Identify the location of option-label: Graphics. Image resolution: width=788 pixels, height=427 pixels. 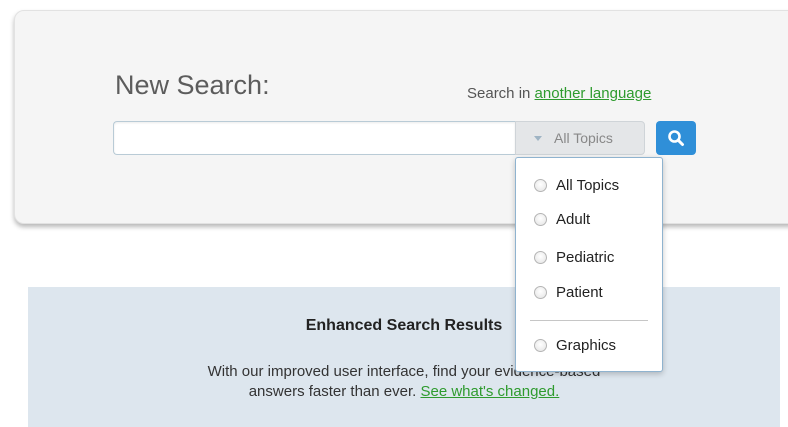
(586, 345).